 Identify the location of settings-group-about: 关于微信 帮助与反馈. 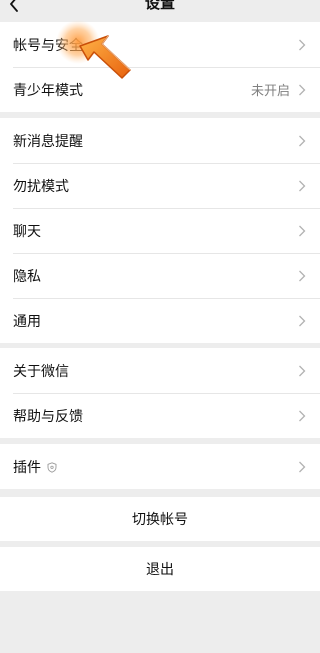
(160, 393).